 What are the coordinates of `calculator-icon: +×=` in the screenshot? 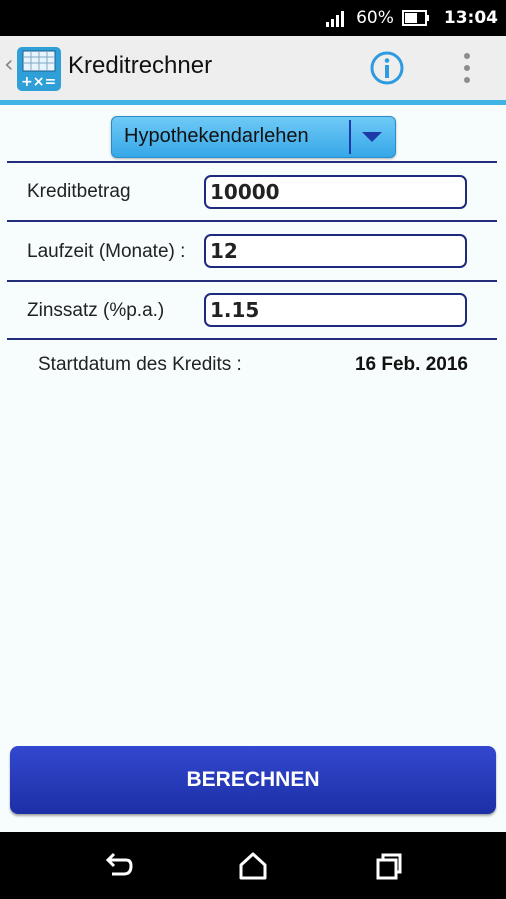 It's located at (39, 69).